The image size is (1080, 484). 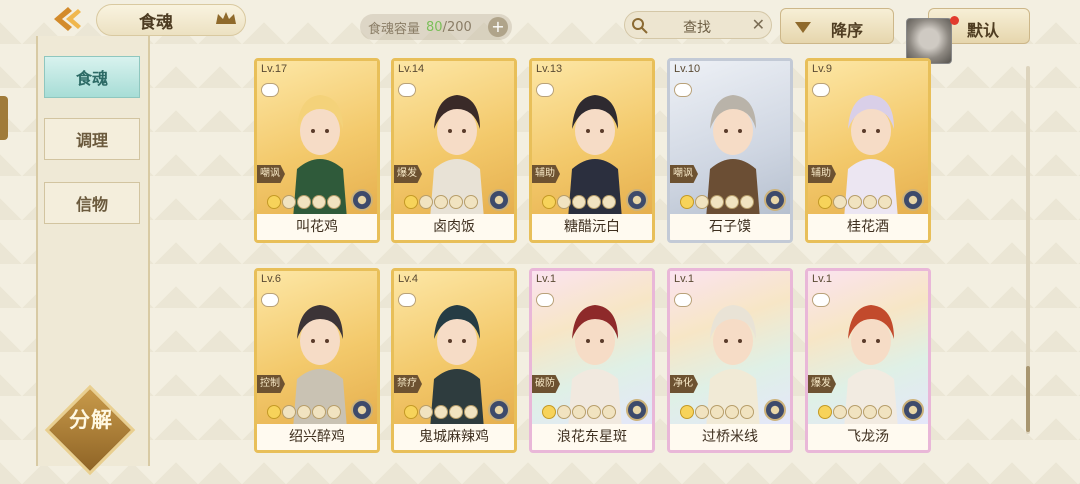 I want to click on card-name: 绍兴醉鸡, so click(x=317, y=437).